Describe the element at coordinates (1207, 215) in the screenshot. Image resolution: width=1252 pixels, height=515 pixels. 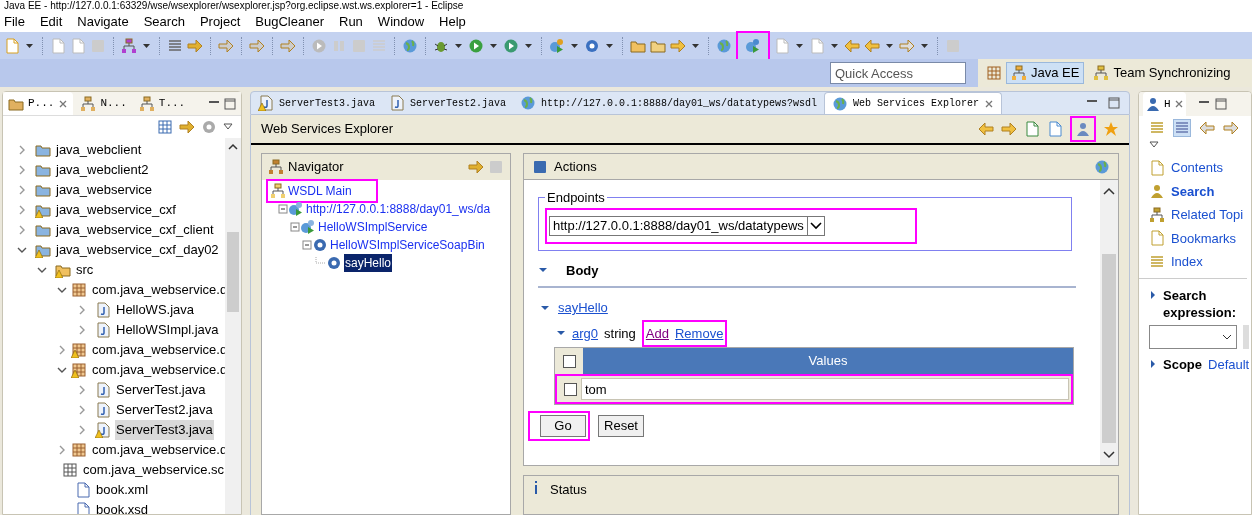
I see `help-link: Related Topi` at that location.